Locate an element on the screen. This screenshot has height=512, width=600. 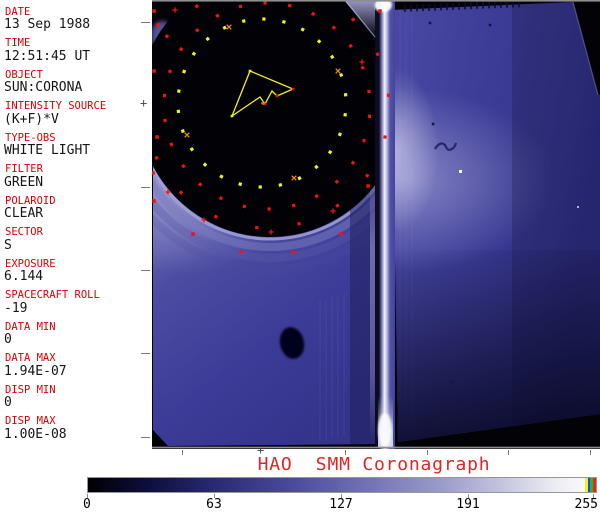
colorbar-overflow-stripe-red is located at coordinates (594, 485).